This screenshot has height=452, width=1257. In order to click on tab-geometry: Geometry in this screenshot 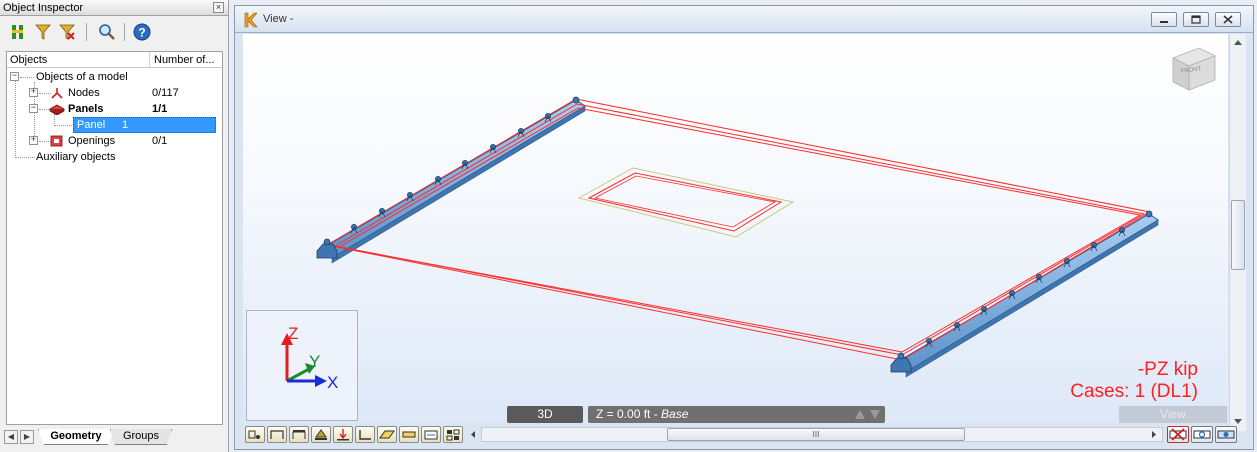, I will do `click(76, 437)`.